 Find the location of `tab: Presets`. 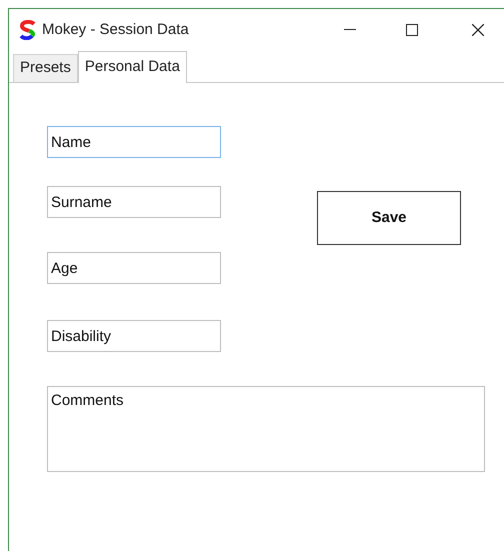

tab: Presets is located at coordinates (45, 68).